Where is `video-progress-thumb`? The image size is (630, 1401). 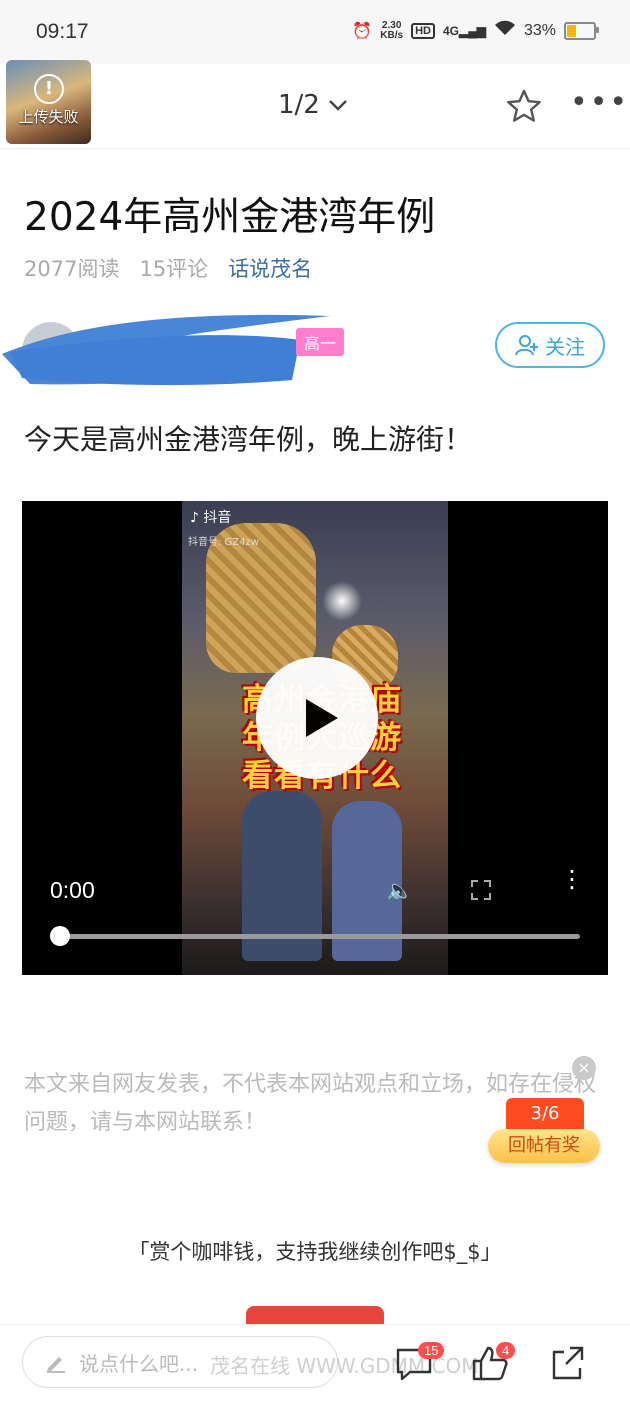
video-progress-thumb is located at coordinates (60, 936).